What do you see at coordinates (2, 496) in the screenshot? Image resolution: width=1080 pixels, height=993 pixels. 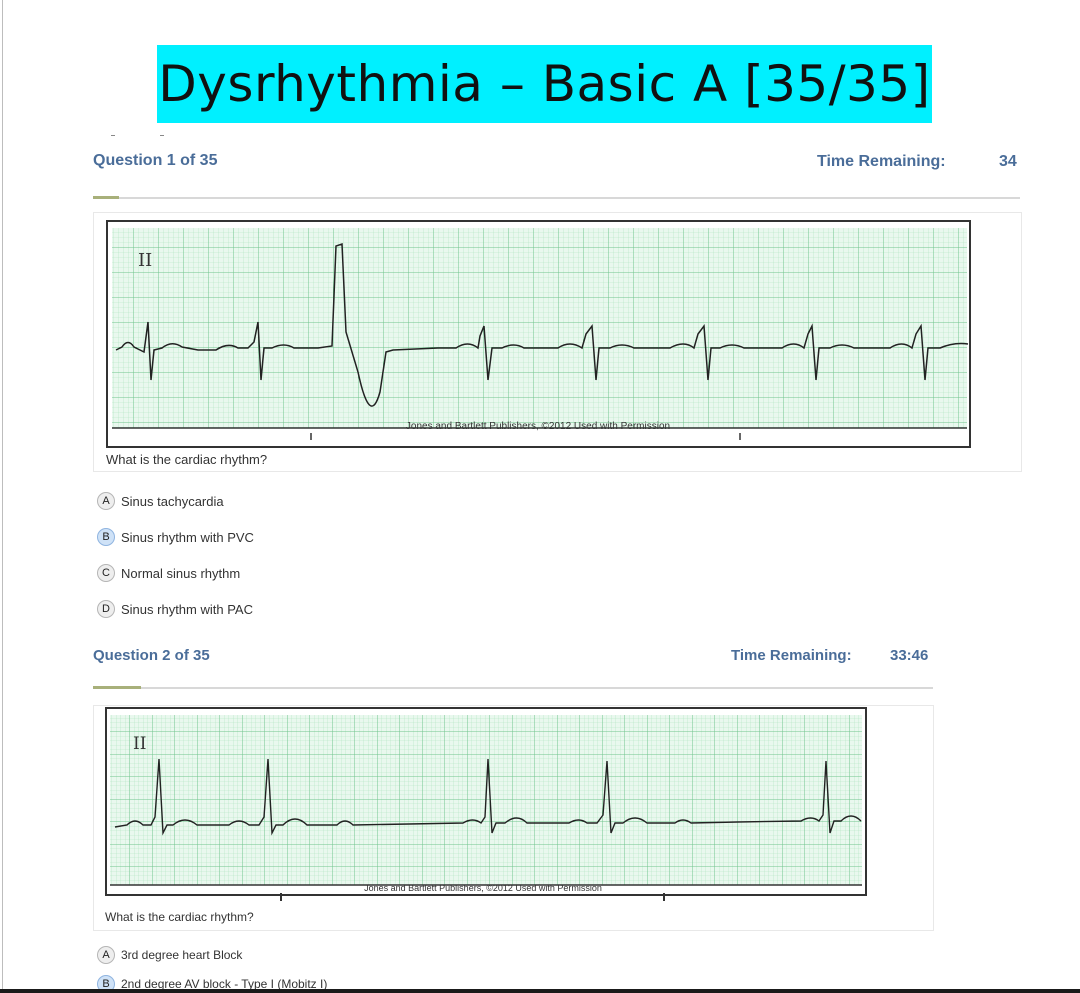 I see `page-border` at bounding box center [2, 496].